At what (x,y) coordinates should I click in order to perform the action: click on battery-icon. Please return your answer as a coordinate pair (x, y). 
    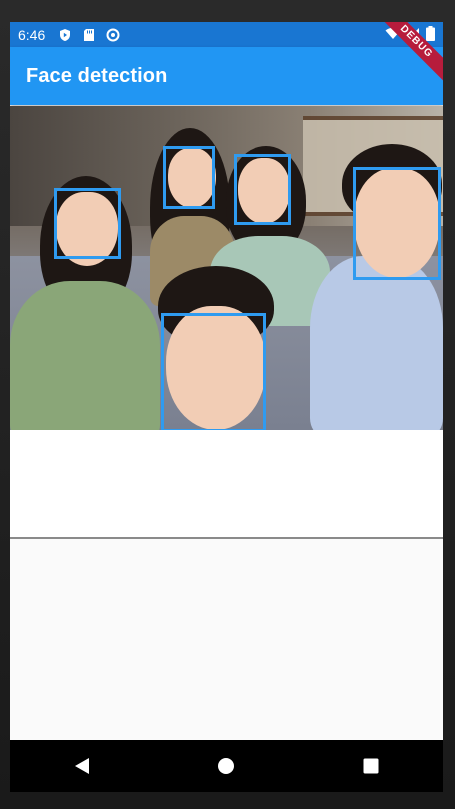
    Looking at the image, I should click on (430, 34).